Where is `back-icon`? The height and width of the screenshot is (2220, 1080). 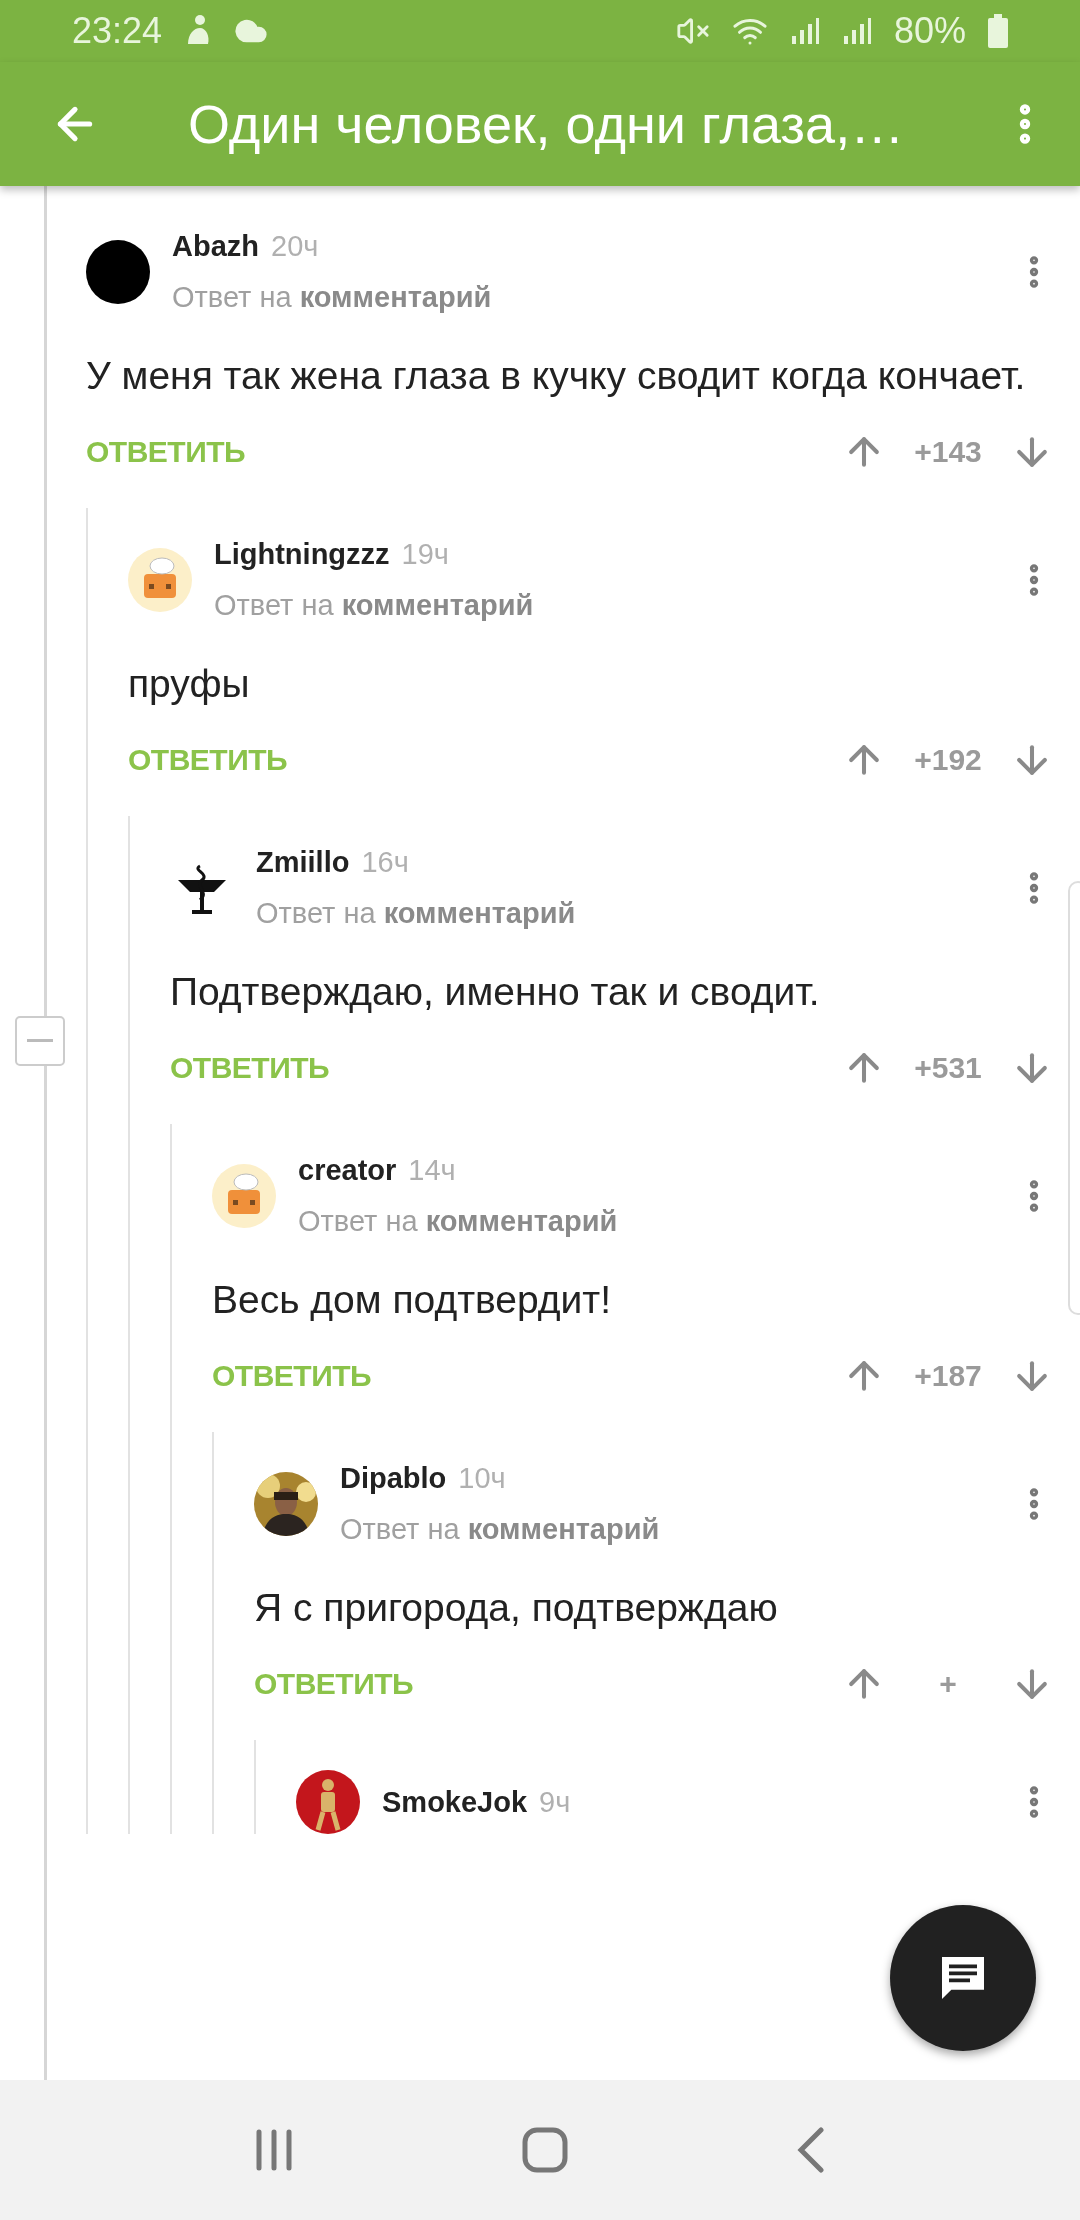 back-icon is located at coordinates (811, 2150).